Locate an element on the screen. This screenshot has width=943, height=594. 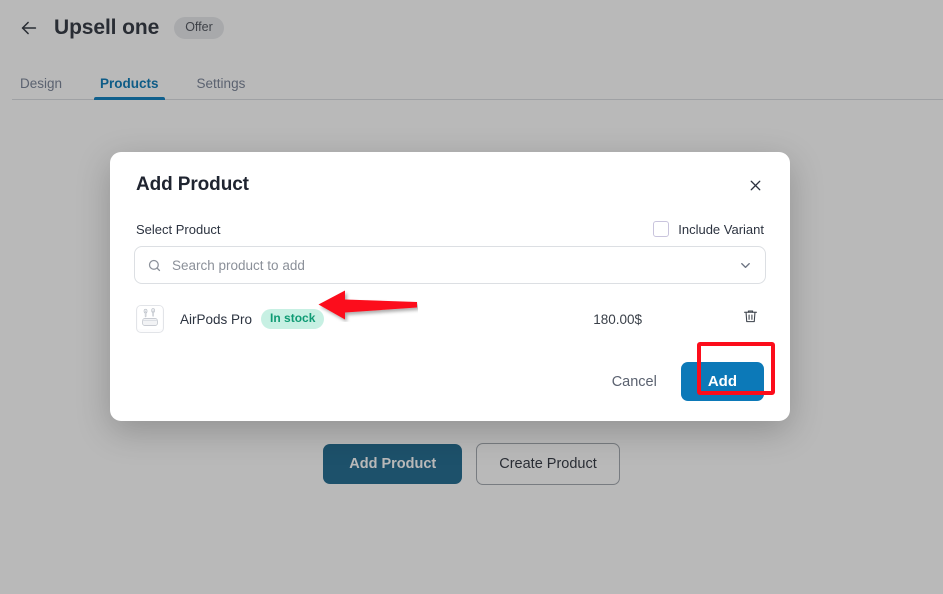
tab-design: Design is located at coordinates (41, 88).